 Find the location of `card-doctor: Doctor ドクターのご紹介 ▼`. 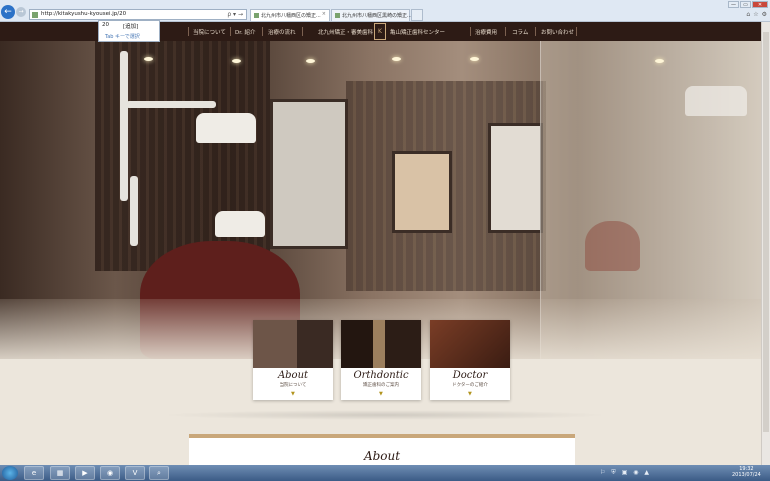

card-doctor: Doctor ドクターのご紹介 ▼ is located at coordinates (470, 360).